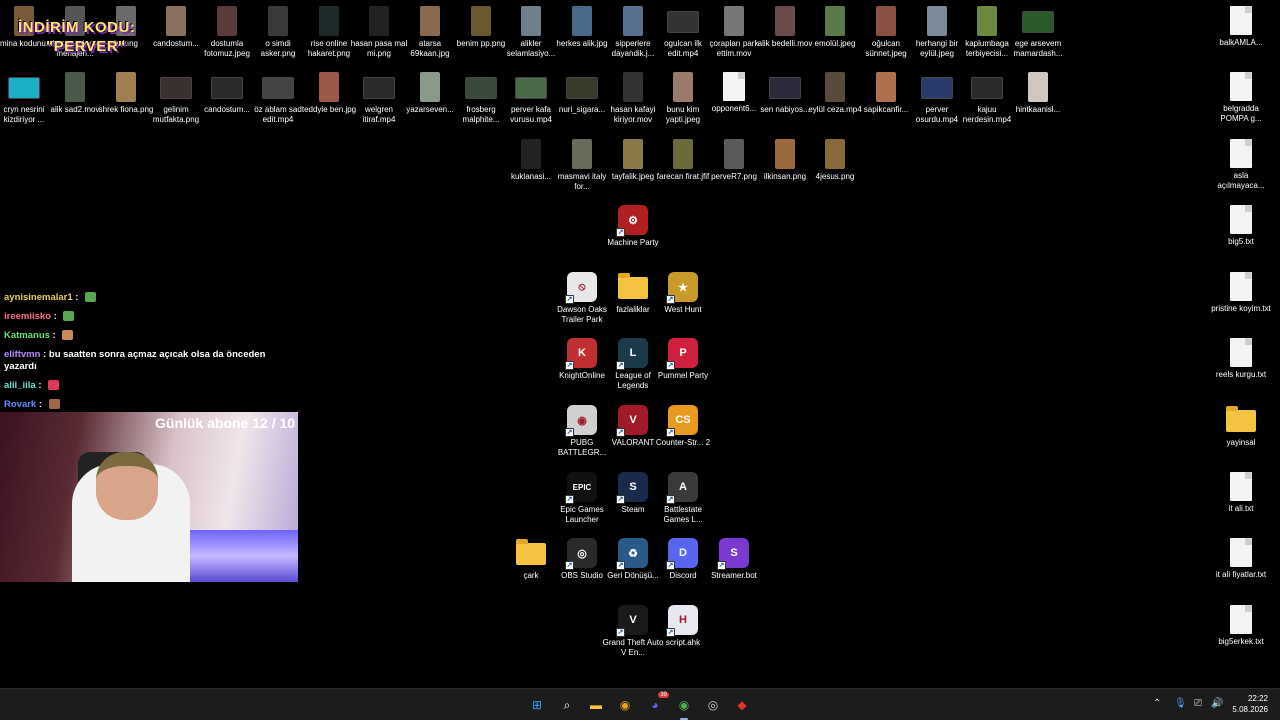 Image resolution: width=1280 pixels, height=720 pixels. What do you see at coordinates (683, 426) in the screenshot?
I see `desktop-icon: CS ↗ Counter-Str... 2` at bounding box center [683, 426].